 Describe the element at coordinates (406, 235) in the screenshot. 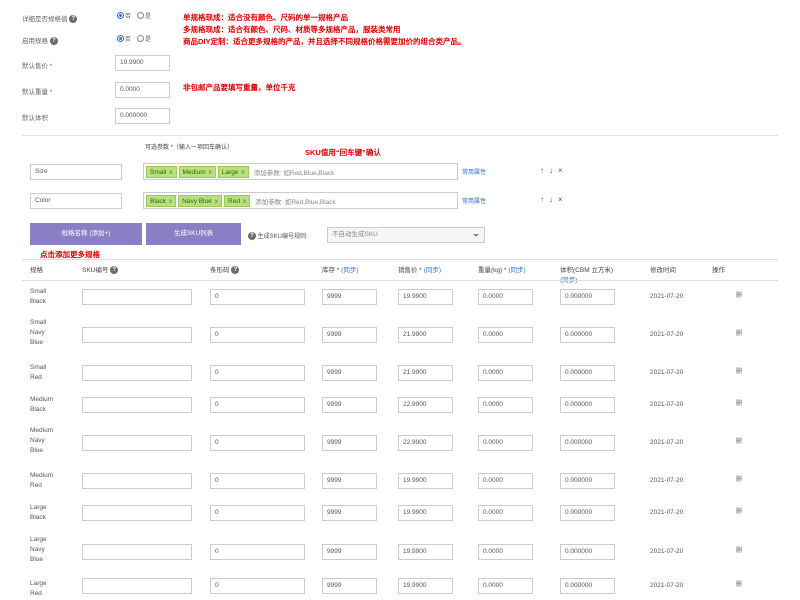

I see `sku-rule-select: 不自动生成SKU` at that location.